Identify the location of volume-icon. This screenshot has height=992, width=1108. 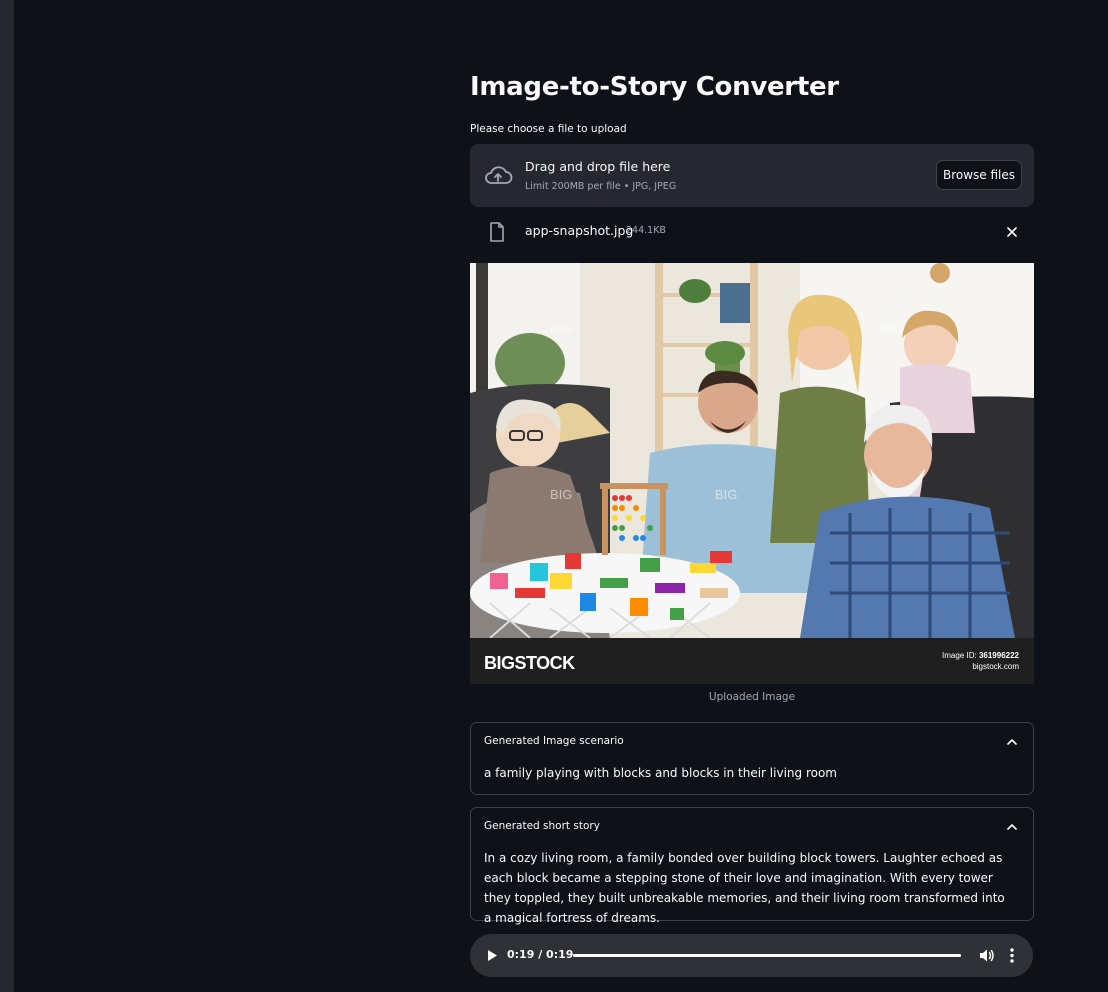
(986, 955).